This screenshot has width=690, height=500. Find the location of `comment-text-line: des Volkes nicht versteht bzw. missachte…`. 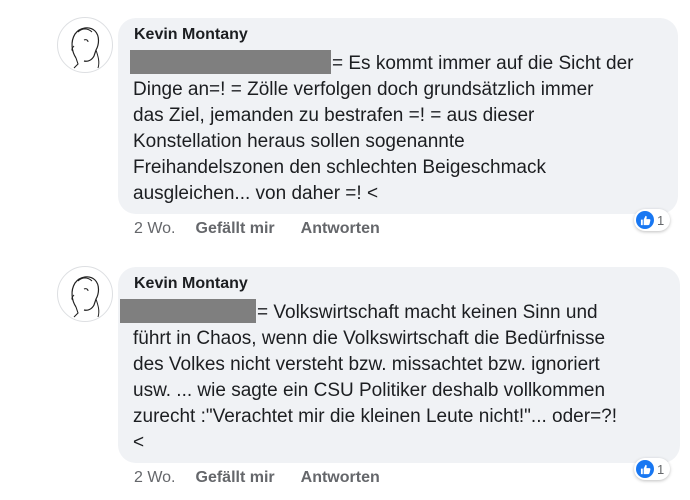

comment-text-line: des Volkes nicht versteht bzw. missachte… is located at coordinates (366, 364).